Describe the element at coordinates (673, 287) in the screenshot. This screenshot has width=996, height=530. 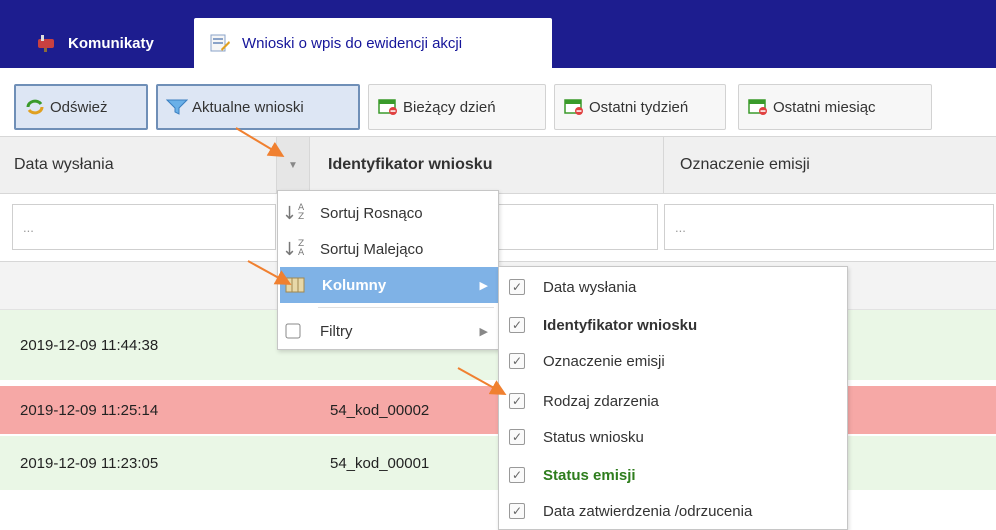
I see `column-toggle-data-wyslania: ✓ Data wysłania` at that location.